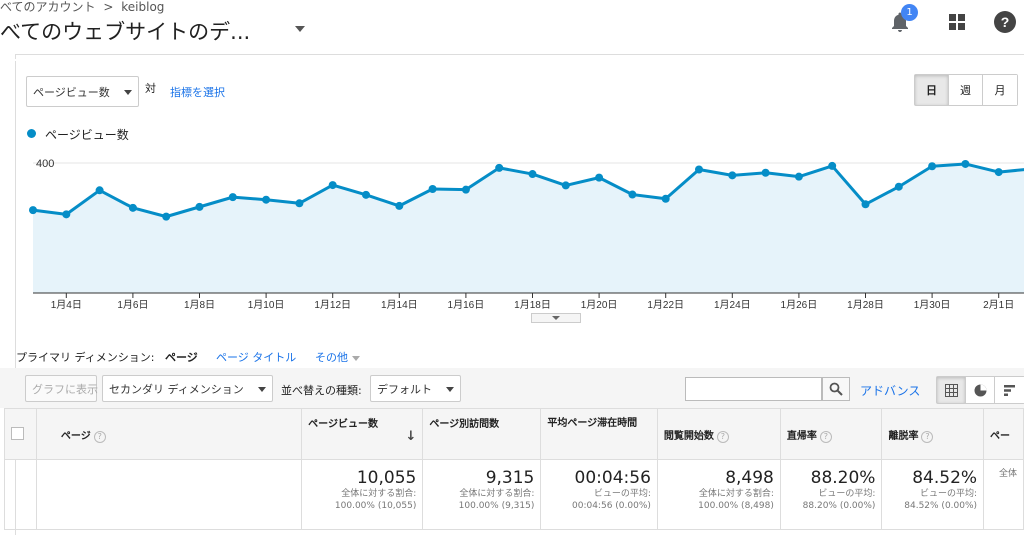  Describe the element at coordinates (836, 389) in the screenshot. I see `search-button` at that location.